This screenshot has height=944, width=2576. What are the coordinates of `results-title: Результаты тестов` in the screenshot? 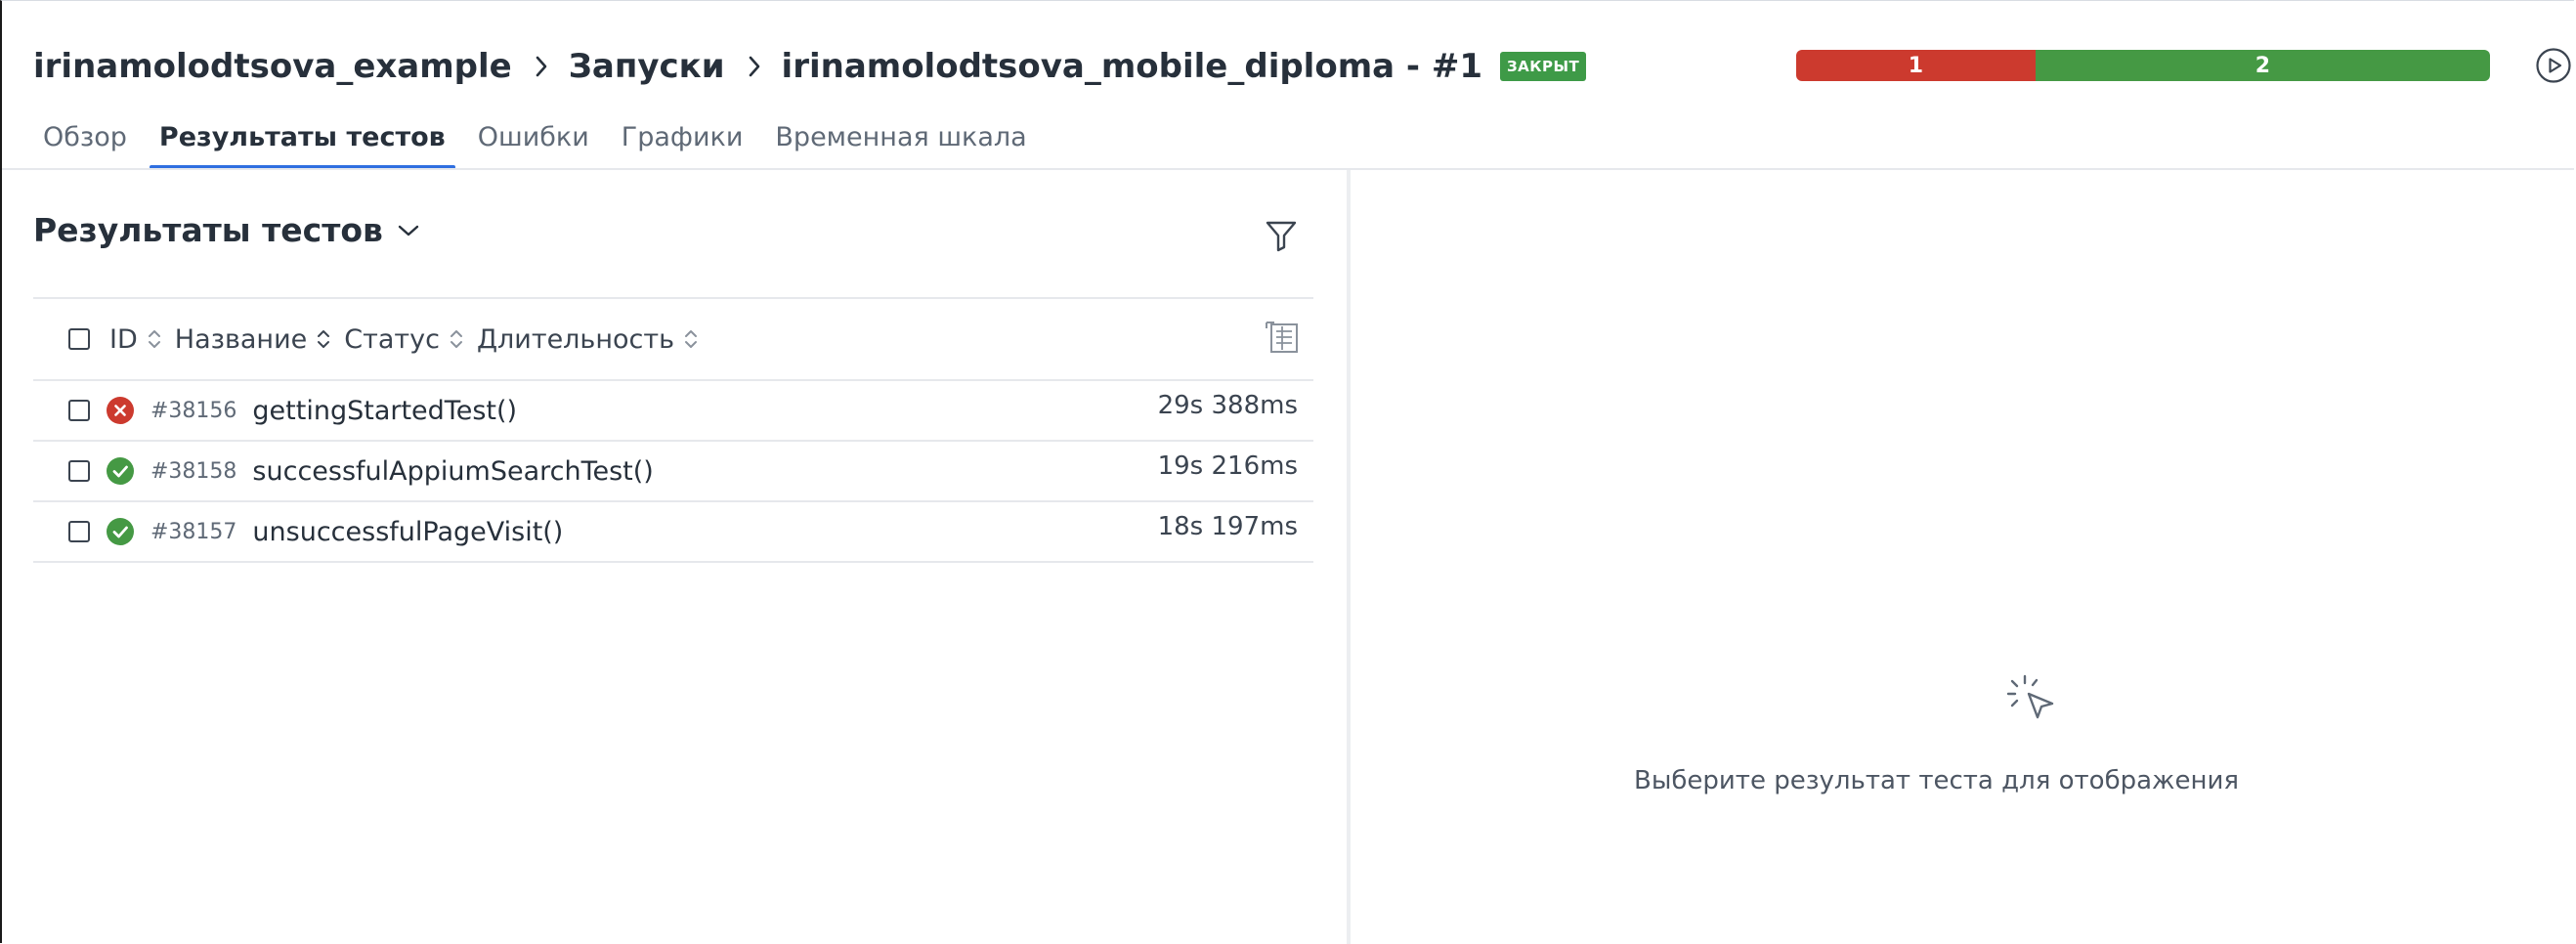 It's located at (208, 230).